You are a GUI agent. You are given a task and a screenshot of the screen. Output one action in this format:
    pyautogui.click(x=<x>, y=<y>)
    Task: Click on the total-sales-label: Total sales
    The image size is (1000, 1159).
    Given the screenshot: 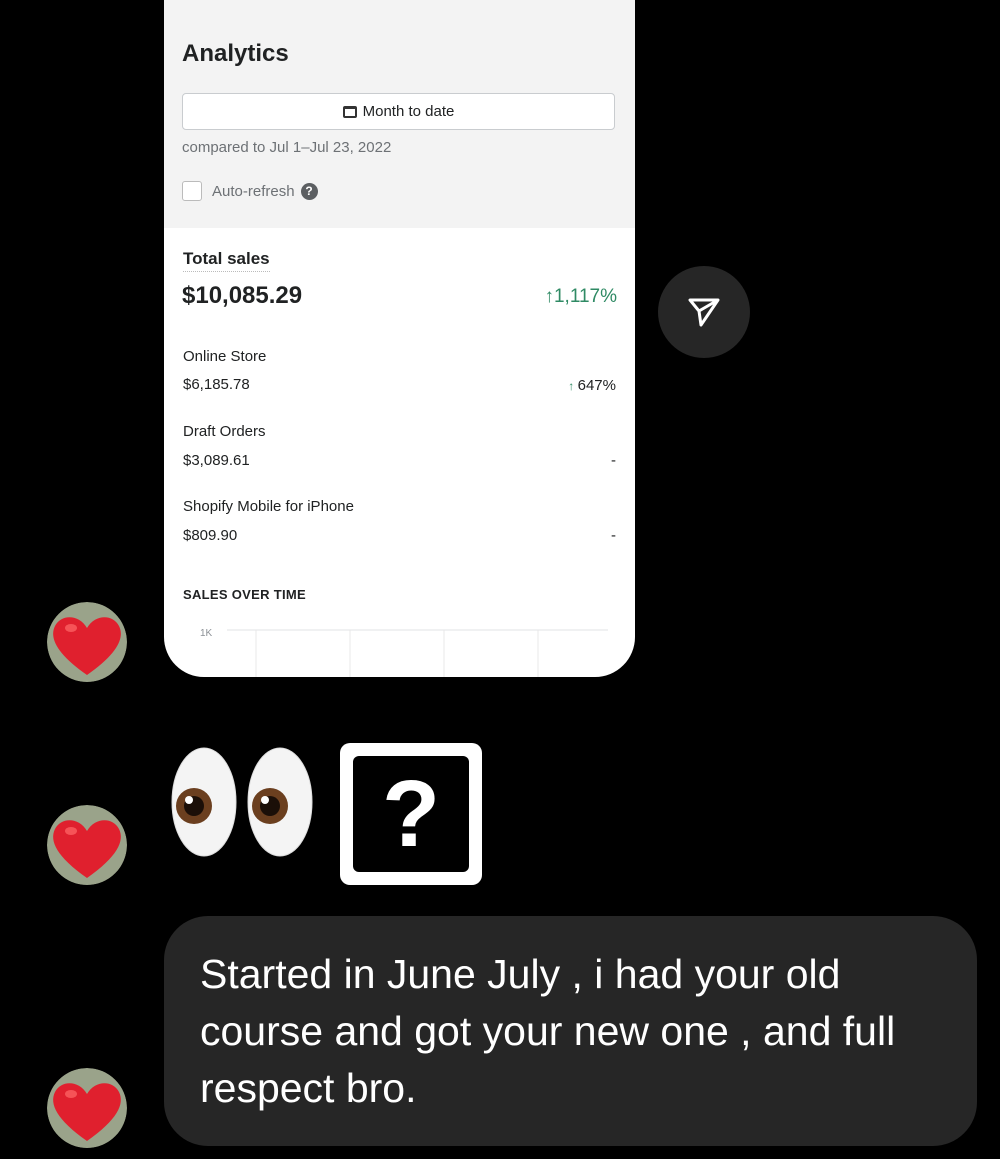 What is the action you would take?
    pyautogui.click(x=226, y=260)
    